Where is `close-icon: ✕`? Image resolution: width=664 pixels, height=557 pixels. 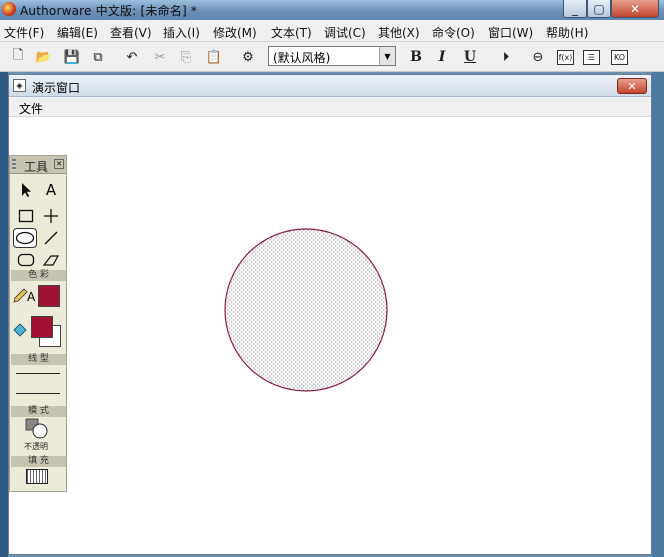 close-icon: ✕ is located at coordinates (59, 164).